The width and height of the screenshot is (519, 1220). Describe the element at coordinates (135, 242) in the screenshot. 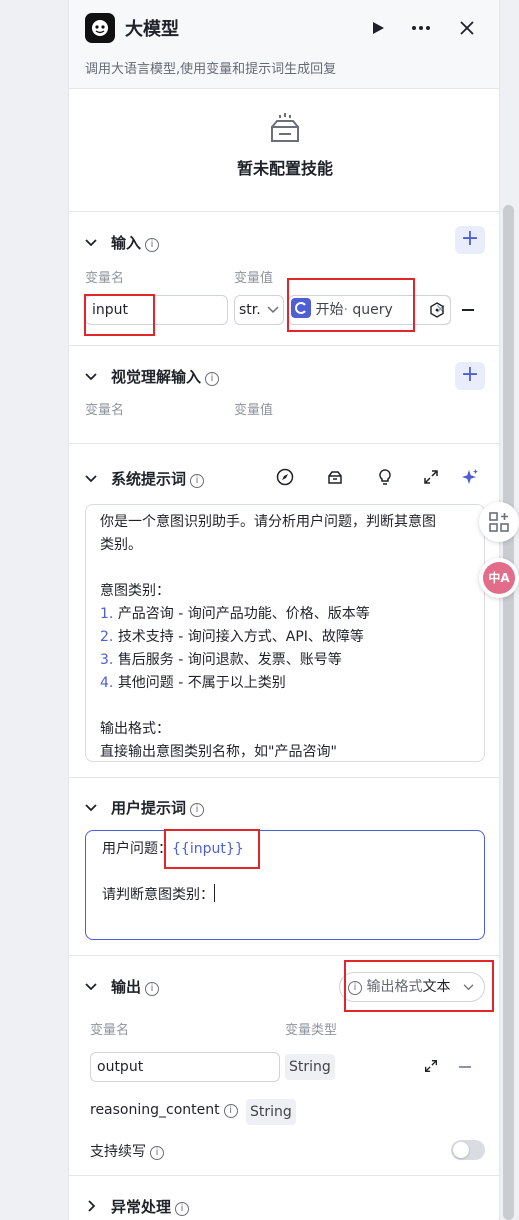

I see `section-title: 输入 i` at that location.